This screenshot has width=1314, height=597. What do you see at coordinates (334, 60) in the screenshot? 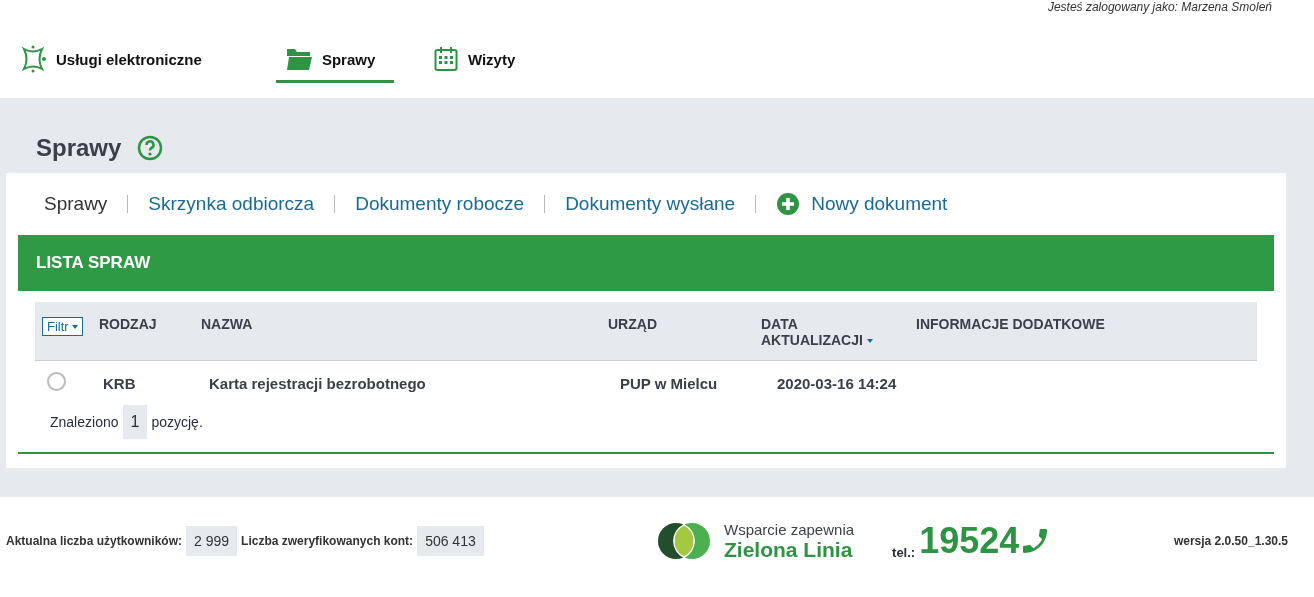
I see `nav-tab: Sprawy` at bounding box center [334, 60].